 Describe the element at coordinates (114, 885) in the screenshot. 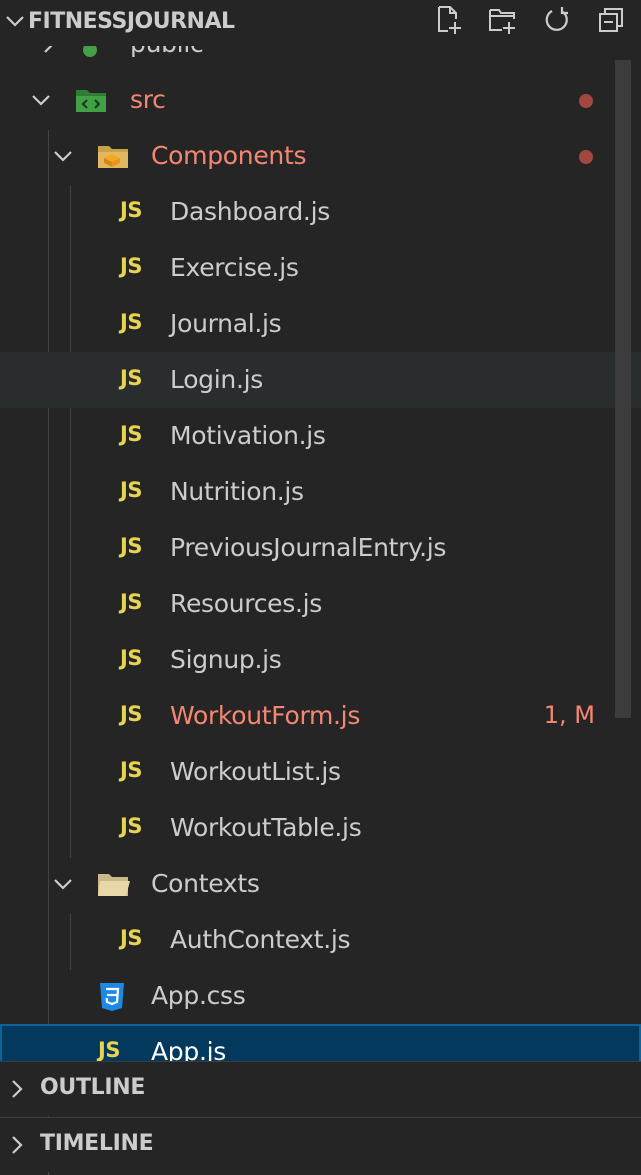

I see `folder-open-icon` at that location.